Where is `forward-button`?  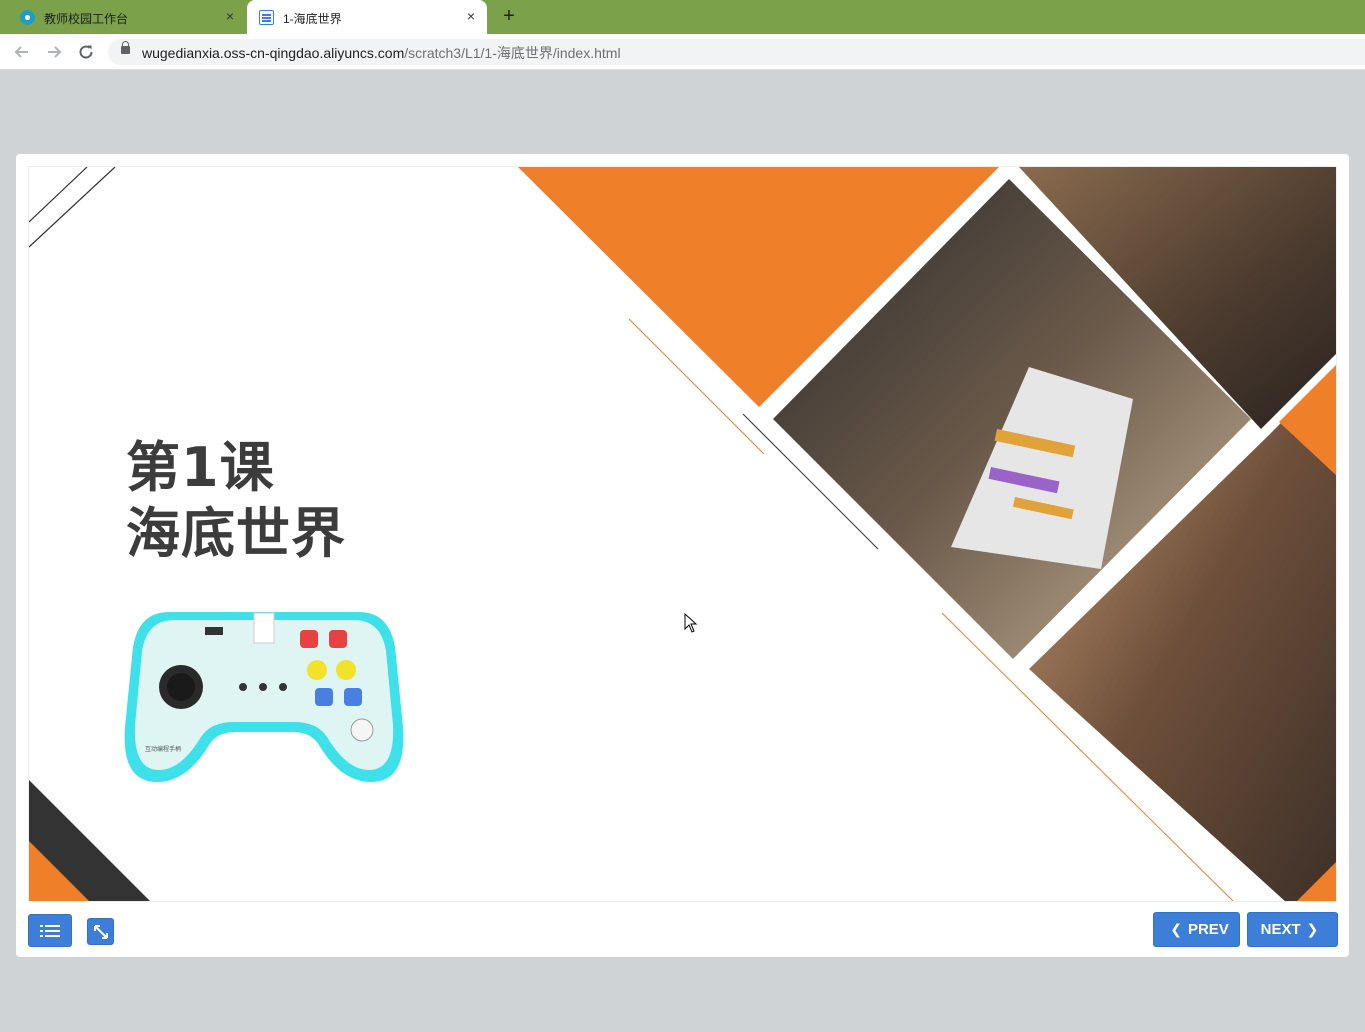
forward-button is located at coordinates (54, 52).